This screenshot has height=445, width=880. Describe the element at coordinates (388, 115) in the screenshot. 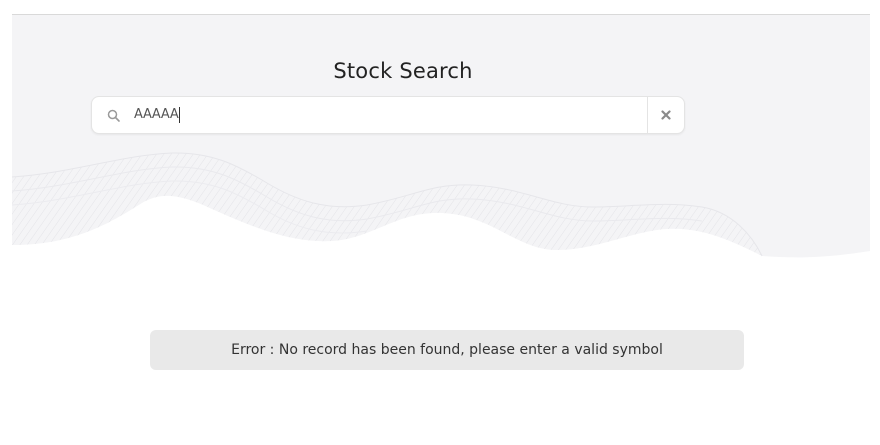

I see `search-bar: AAAAA` at that location.